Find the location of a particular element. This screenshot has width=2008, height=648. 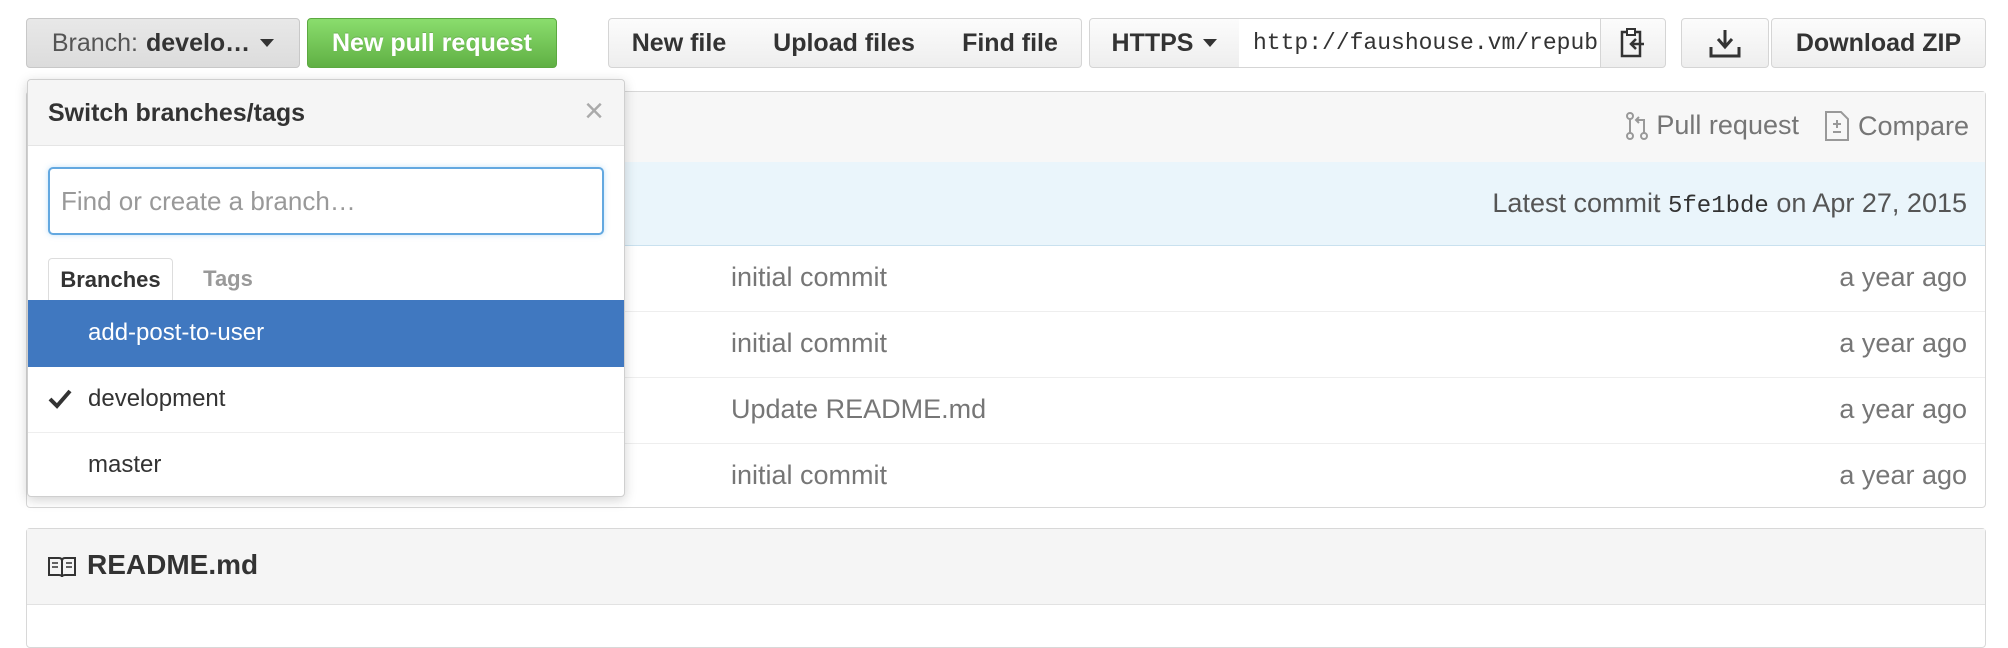

dropdown-title: Switch branches/tags is located at coordinates (177, 113).